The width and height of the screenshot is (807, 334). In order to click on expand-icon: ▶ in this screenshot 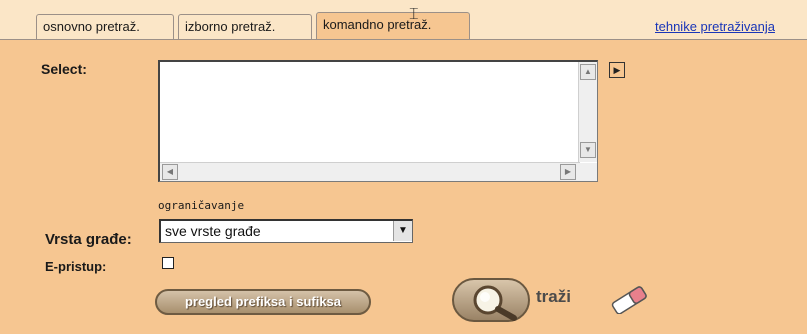, I will do `click(617, 70)`.